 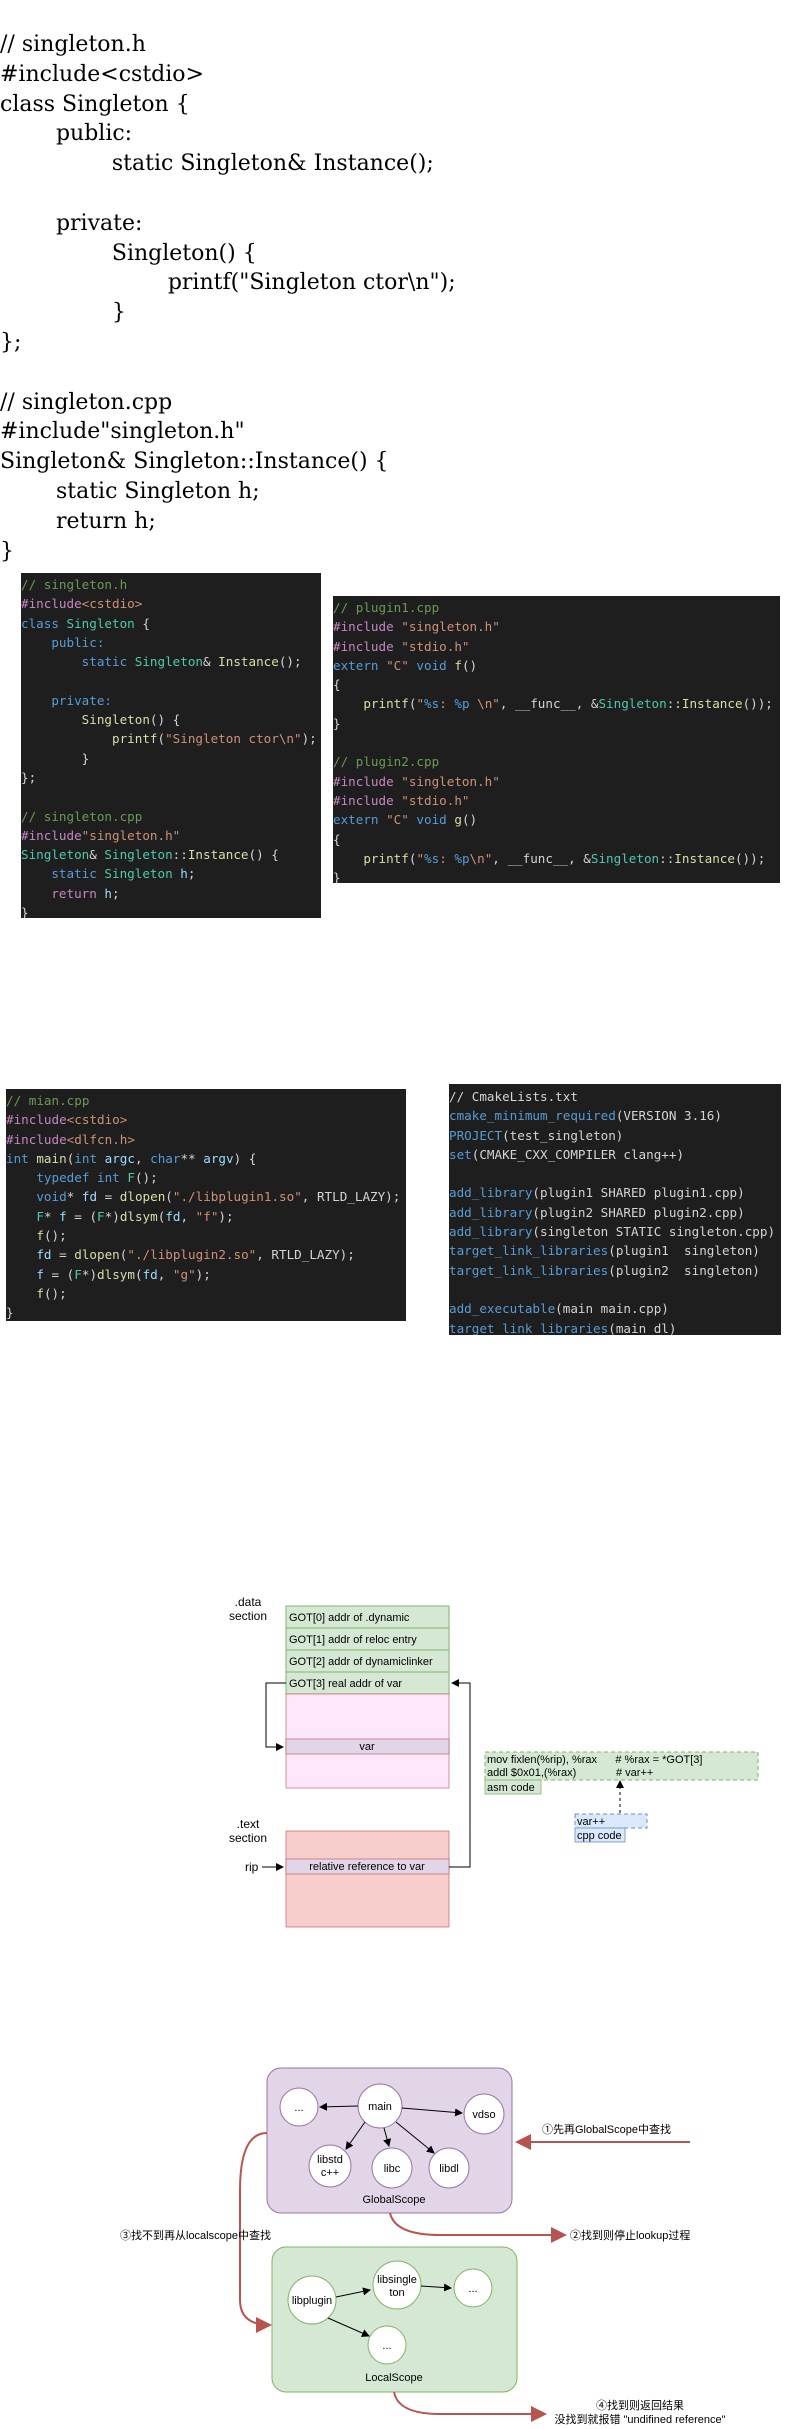 What do you see at coordinates (312, 2301) in the screenshot?
I see `node-libplugin-text: libplugin` at bounding box center [312, 2301].